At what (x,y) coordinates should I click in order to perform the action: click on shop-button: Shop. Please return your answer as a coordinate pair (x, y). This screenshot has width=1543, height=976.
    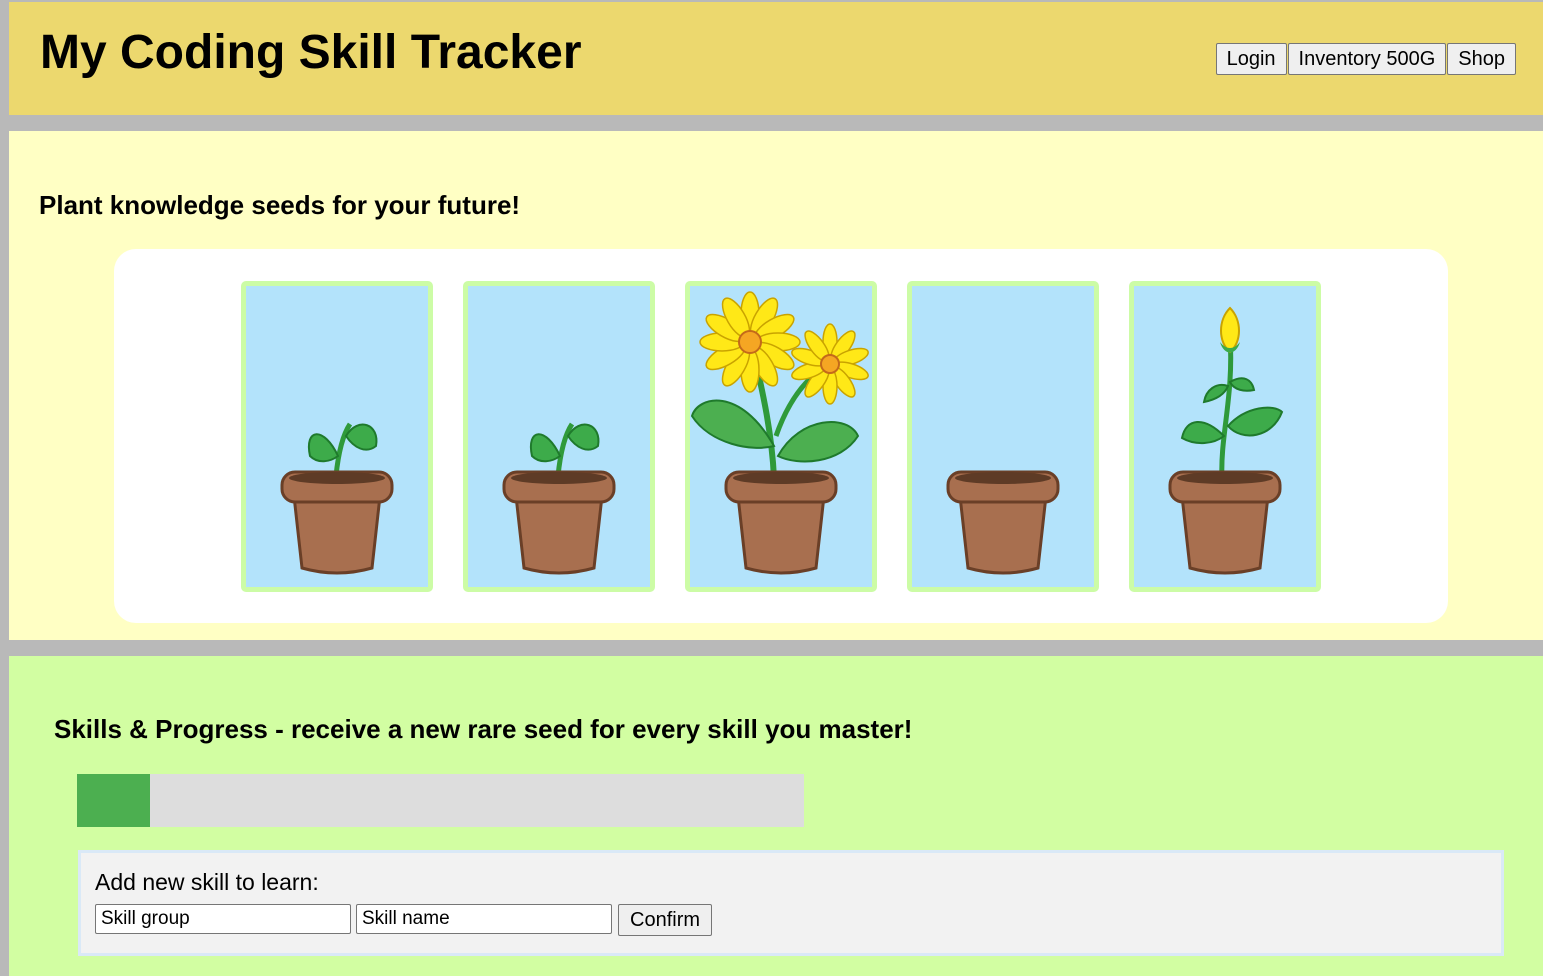
    Looking at the image, I should click on (1481, 59).